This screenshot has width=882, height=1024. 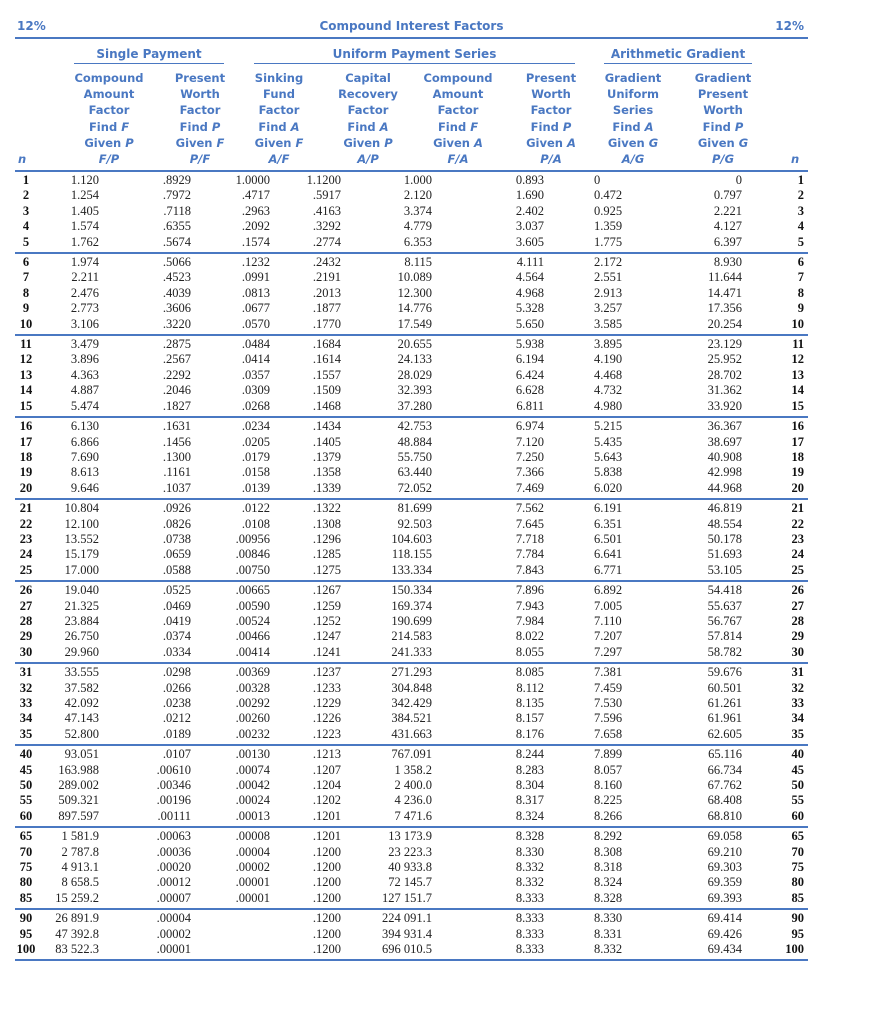 What do you see at coordinates (176, 441) in the screenshot?
I see `cell-pf: .1456` at bounding box center [176, 441].